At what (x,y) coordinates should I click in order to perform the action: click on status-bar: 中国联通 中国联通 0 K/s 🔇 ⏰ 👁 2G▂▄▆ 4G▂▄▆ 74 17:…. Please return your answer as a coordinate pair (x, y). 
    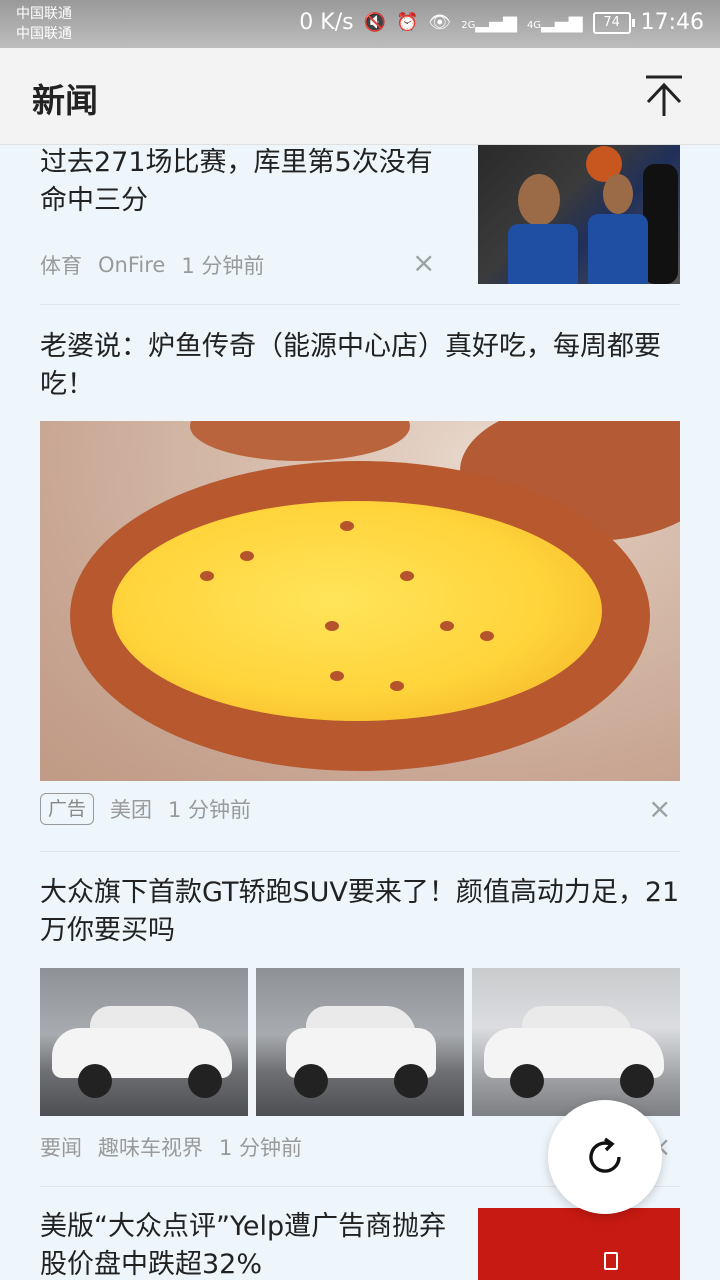
    Looking at the image, I should click on (360, 24).